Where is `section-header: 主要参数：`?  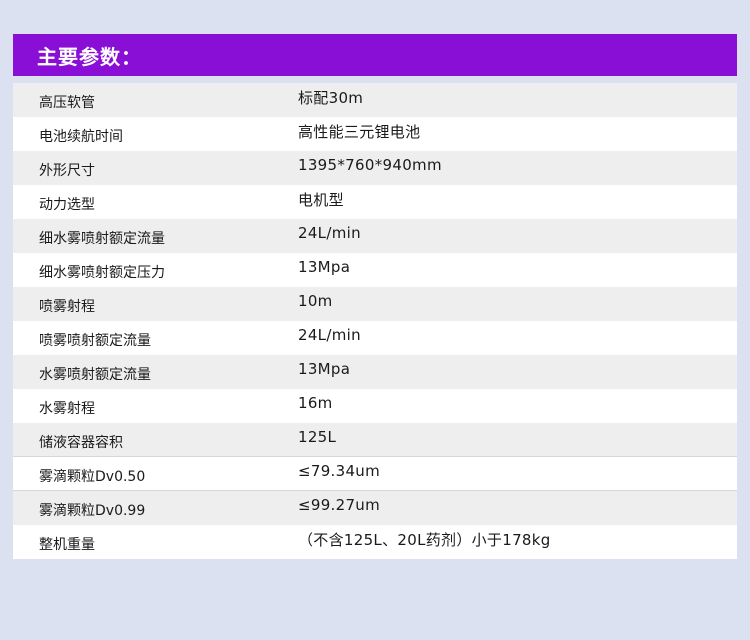
section-header: 主要参数： is located at coordinates (375, 55).